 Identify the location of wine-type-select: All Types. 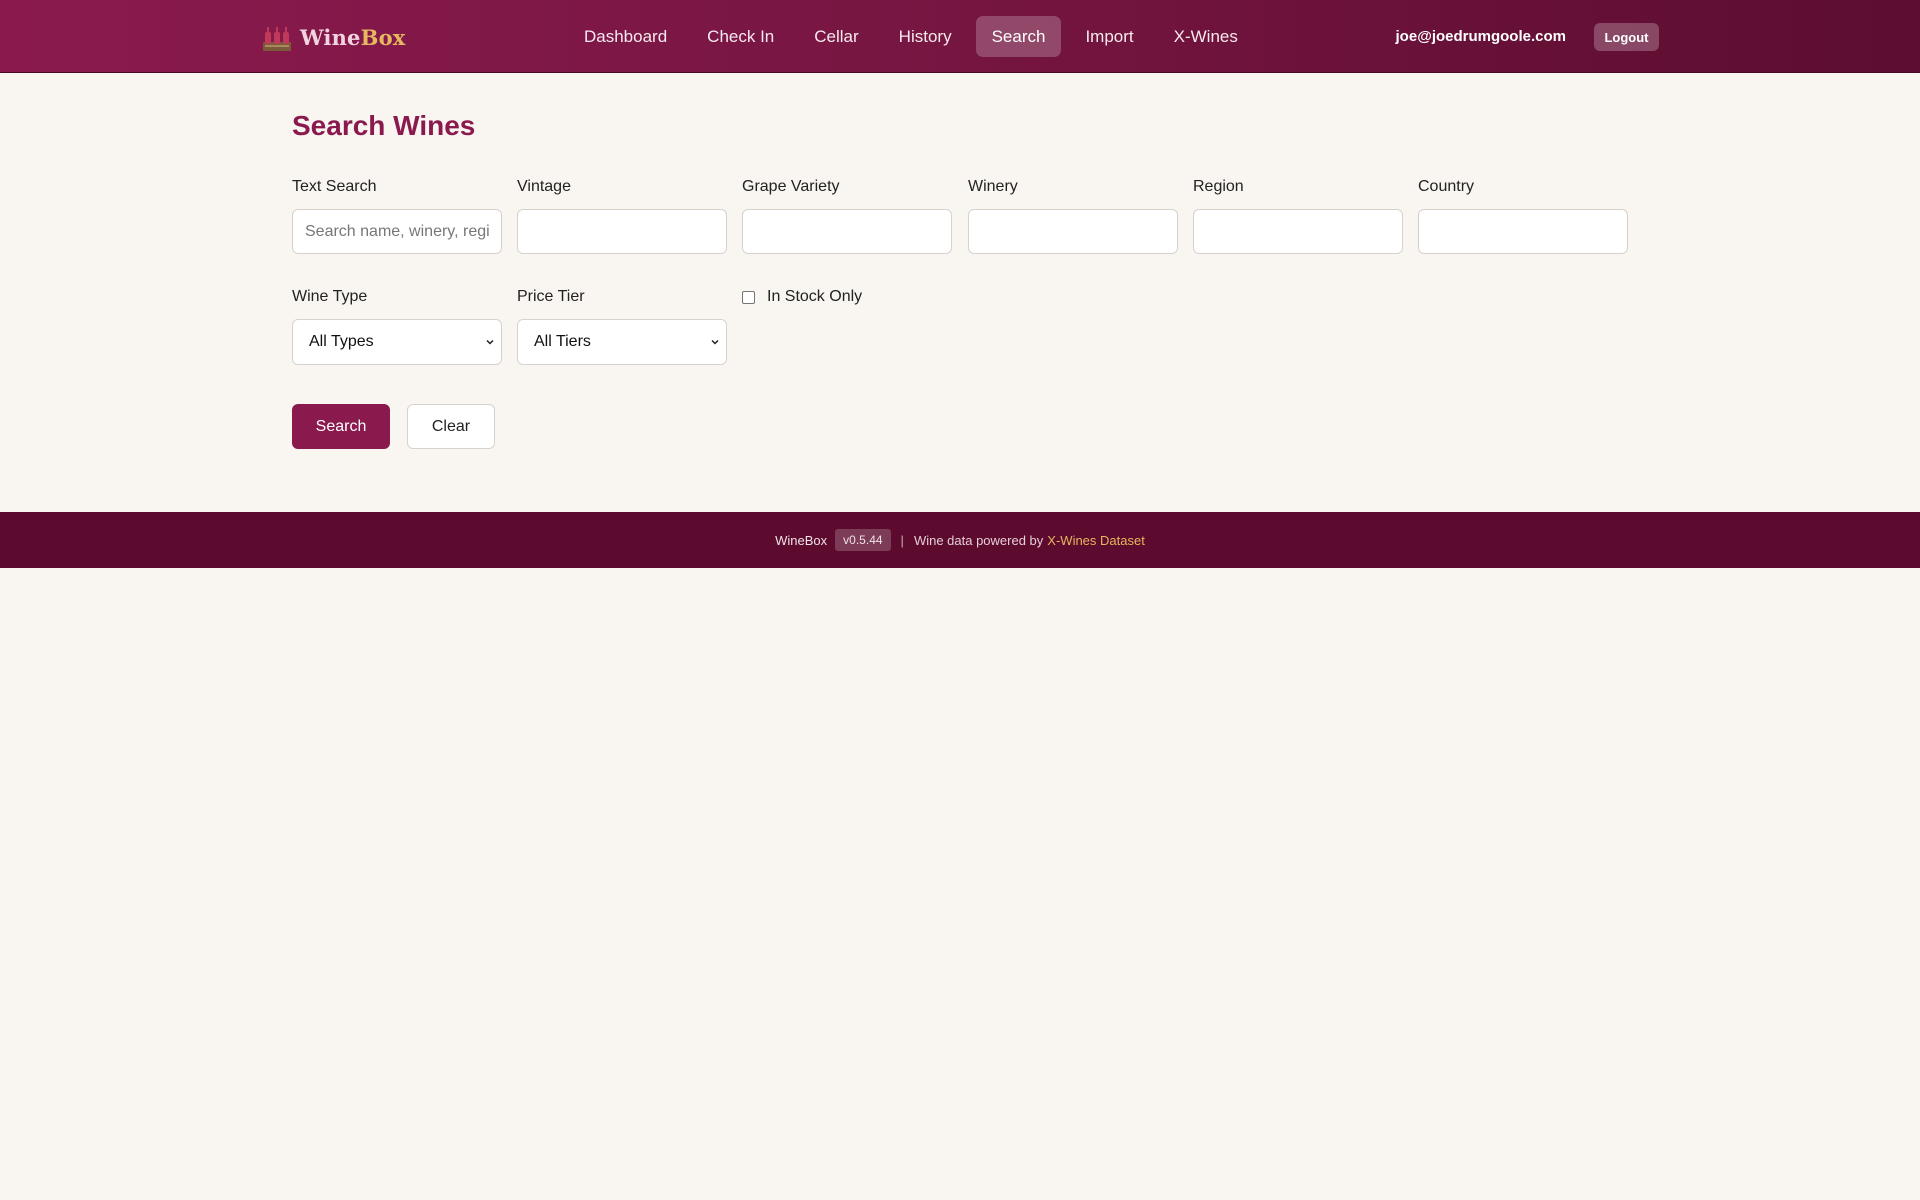
(397, 342).